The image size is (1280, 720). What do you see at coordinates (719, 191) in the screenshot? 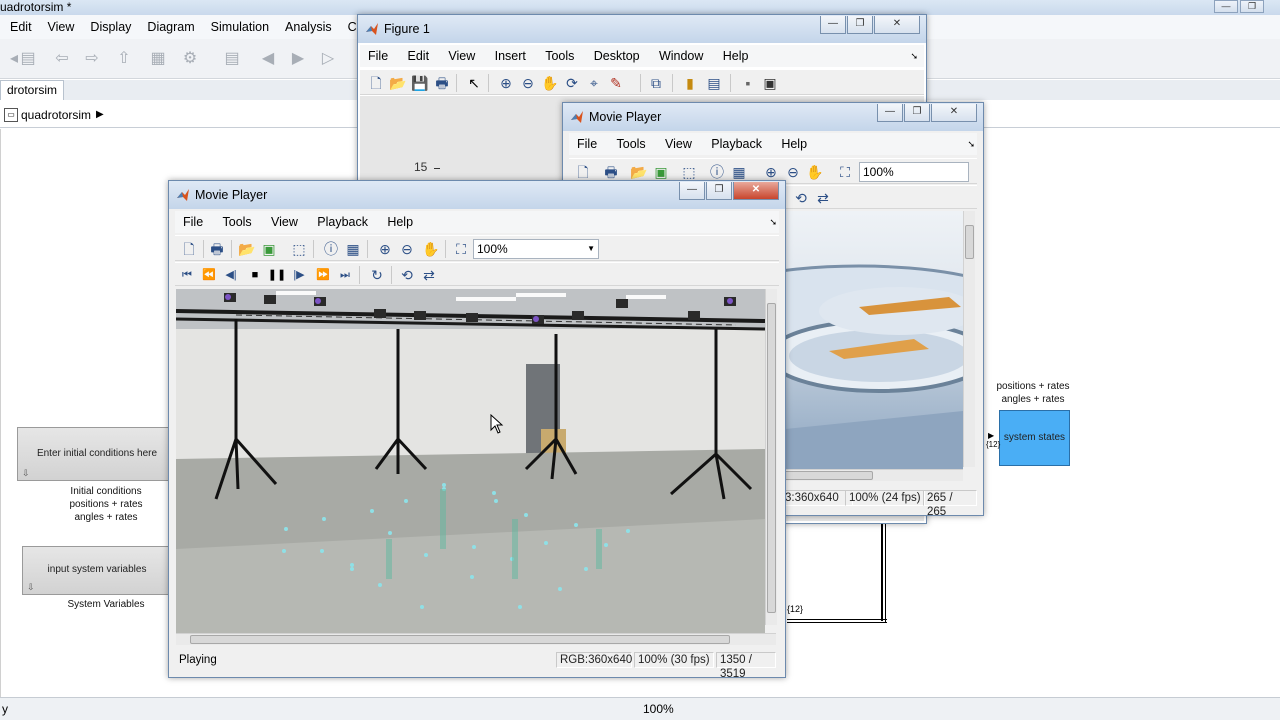
I see `movie-front-maximize-button: ❐` at bounding box center [719, 191].